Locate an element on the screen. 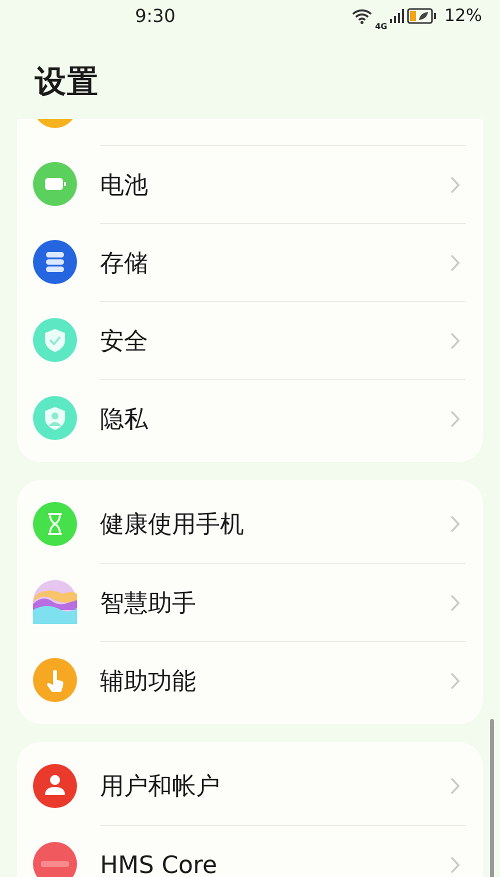 This screenshot has width=500, height=877. page-title: 设置 is located at coordinates (67, 82).